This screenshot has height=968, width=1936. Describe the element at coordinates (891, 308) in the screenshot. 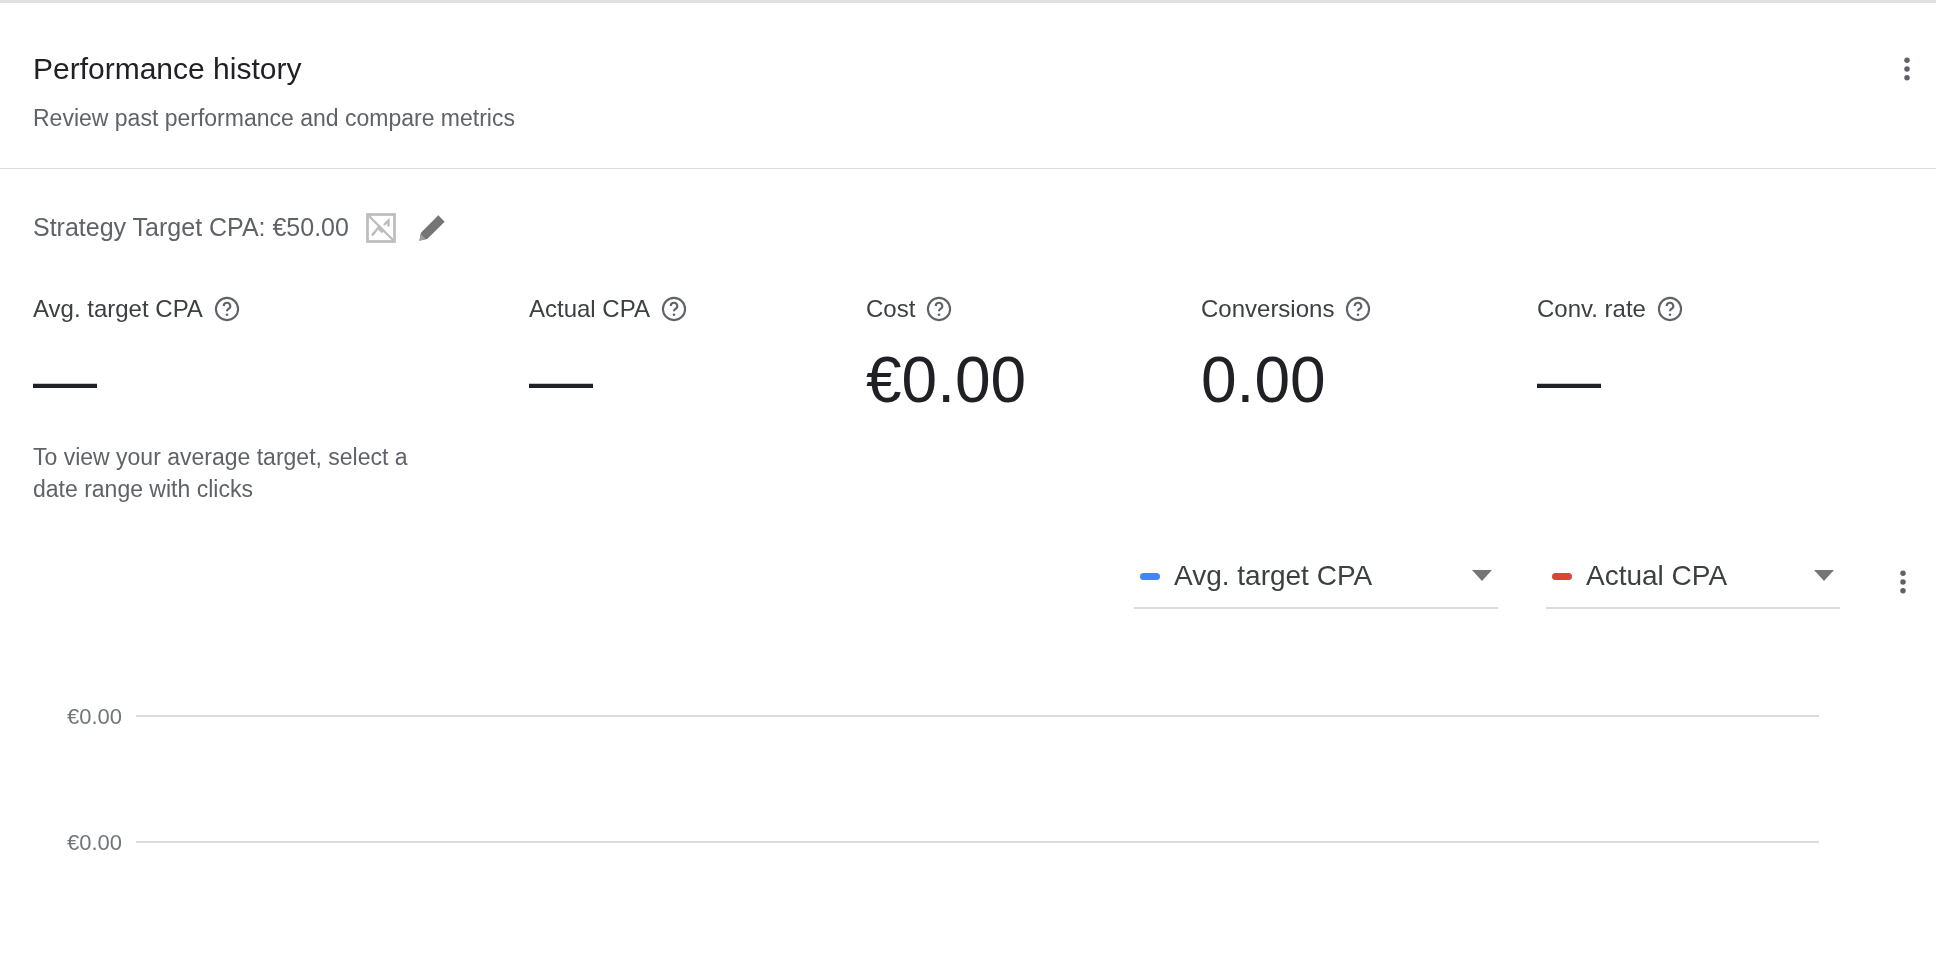

I see `metric-label: Cost` at that location.